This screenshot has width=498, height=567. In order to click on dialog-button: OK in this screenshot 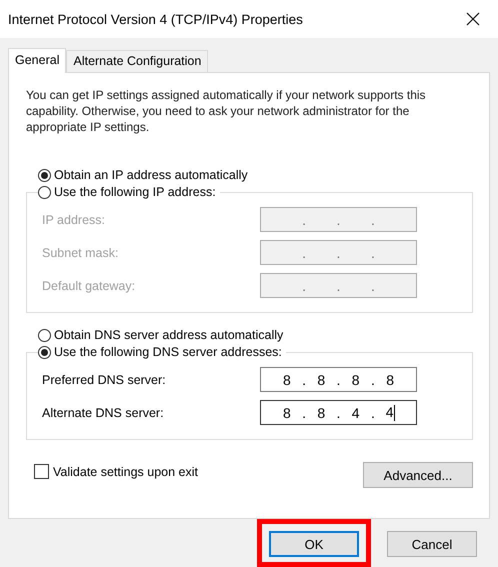, I will do `click(314, 544)`.